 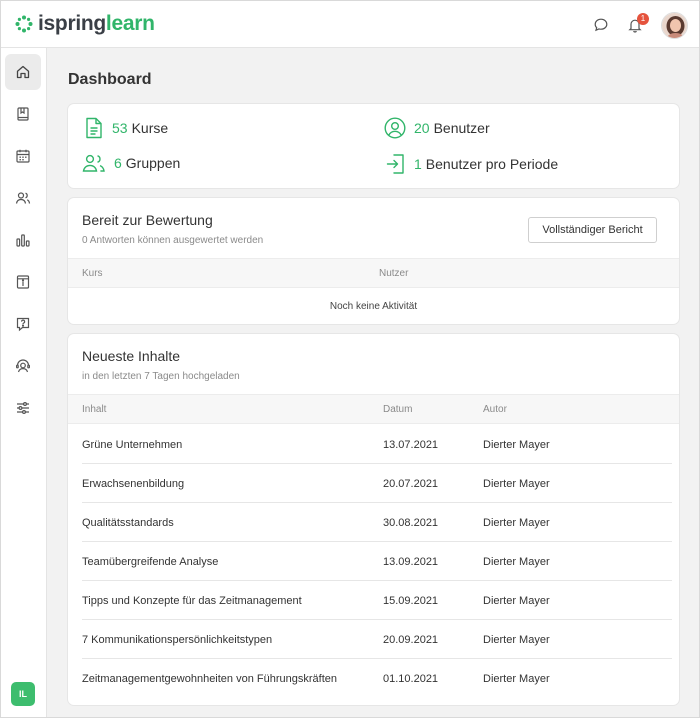 I want to click on notification-badge: 1, so click(x=643, y=19).